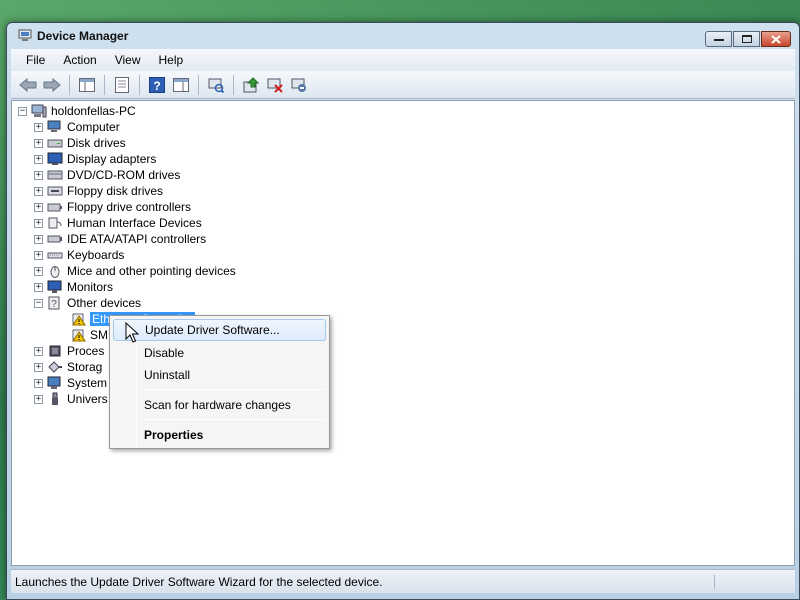 This screenshot has width=800, height=600. Describe the element at coordinates (55, 272) in the screenshot. I see `mouse-icon` at that location.